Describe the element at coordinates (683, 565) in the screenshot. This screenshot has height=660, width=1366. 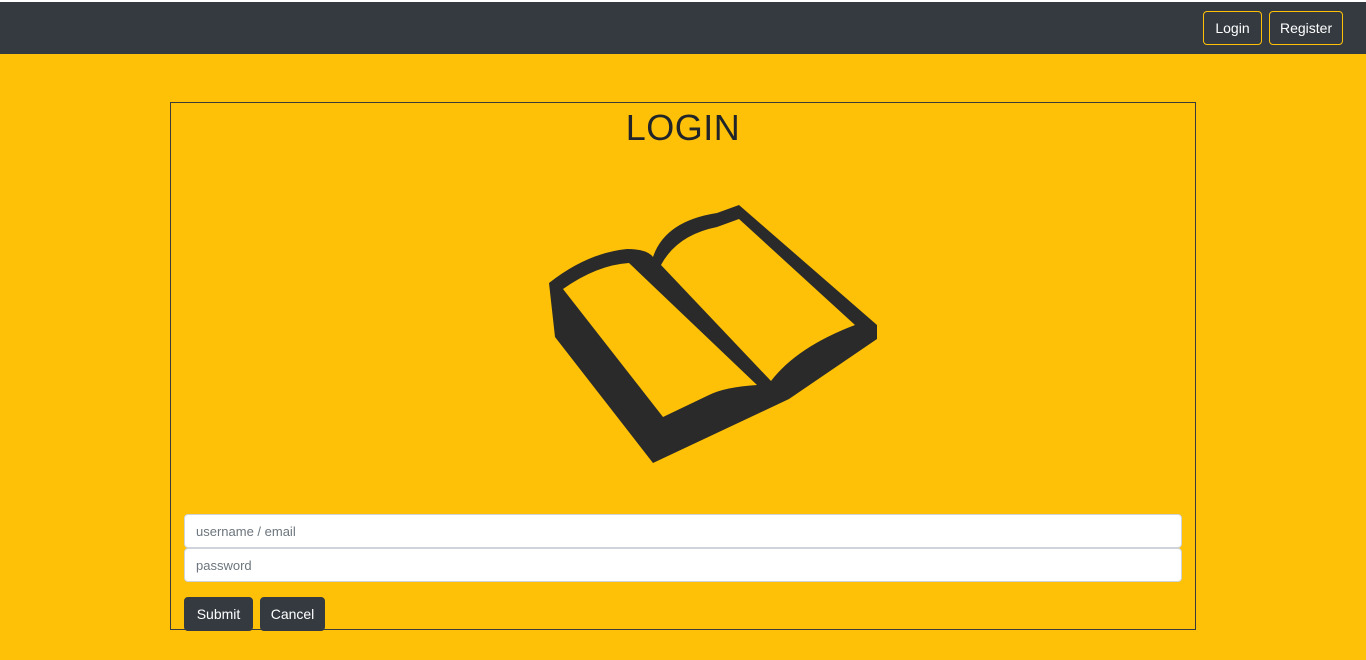
I see `password-input` at that location.